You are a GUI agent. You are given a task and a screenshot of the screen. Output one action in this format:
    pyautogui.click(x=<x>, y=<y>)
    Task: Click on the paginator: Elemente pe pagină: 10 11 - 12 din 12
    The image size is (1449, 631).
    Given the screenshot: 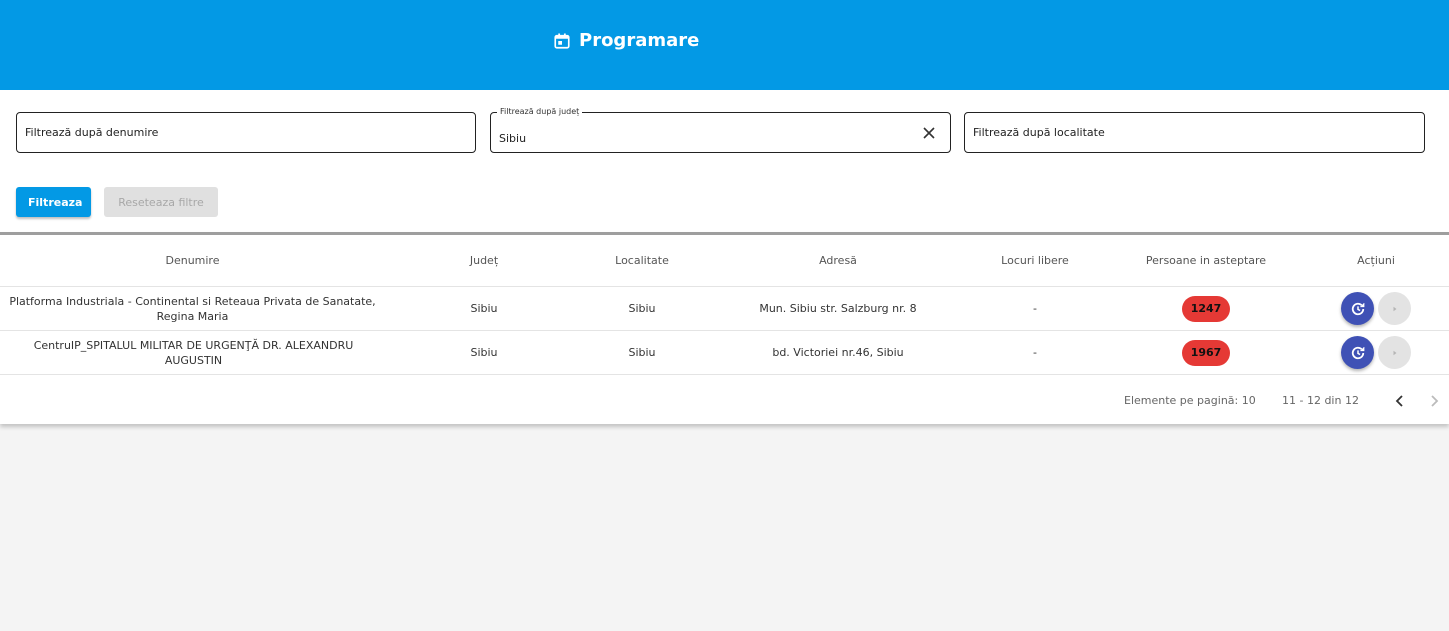 What is the action you would take?
    pyautogui.click(x=724, y=399)
    